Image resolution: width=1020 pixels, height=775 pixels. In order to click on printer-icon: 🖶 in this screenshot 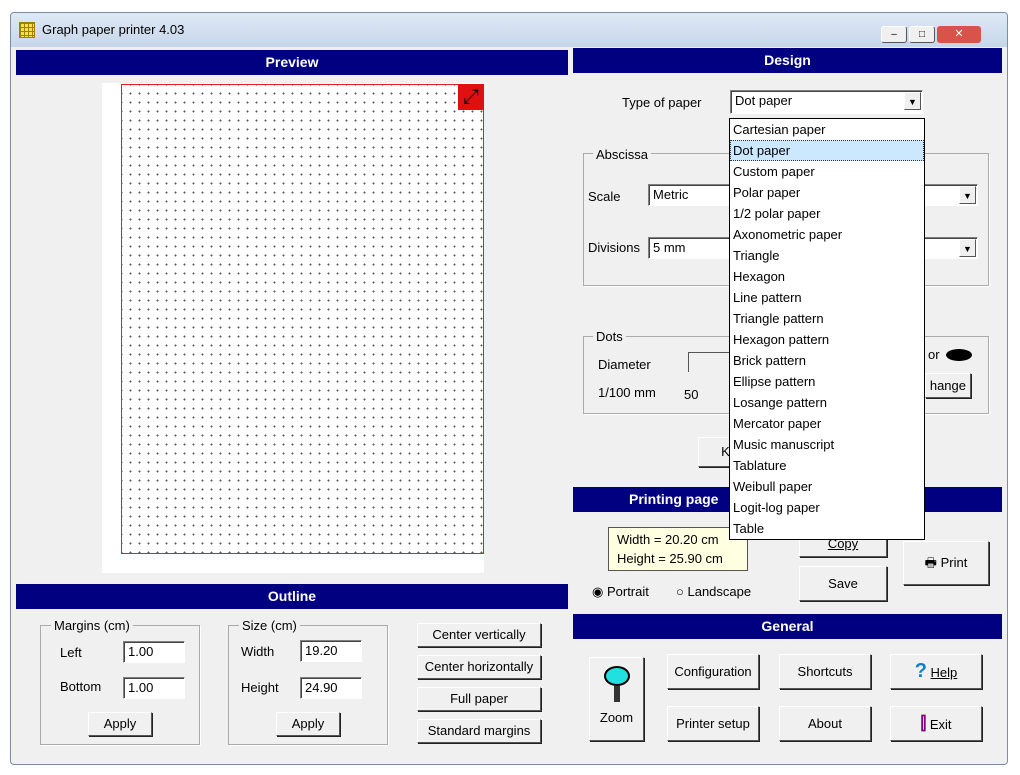, I will do `click(930, 562)`.